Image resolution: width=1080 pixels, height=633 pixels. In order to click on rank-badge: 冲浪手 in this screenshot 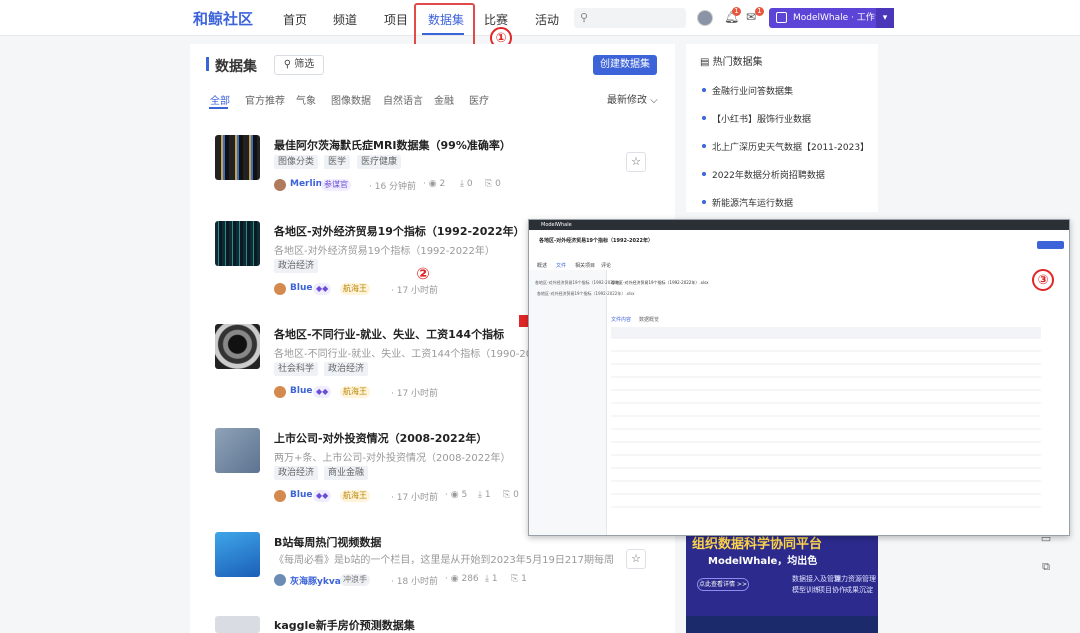, I will do `click(355, 580)`.